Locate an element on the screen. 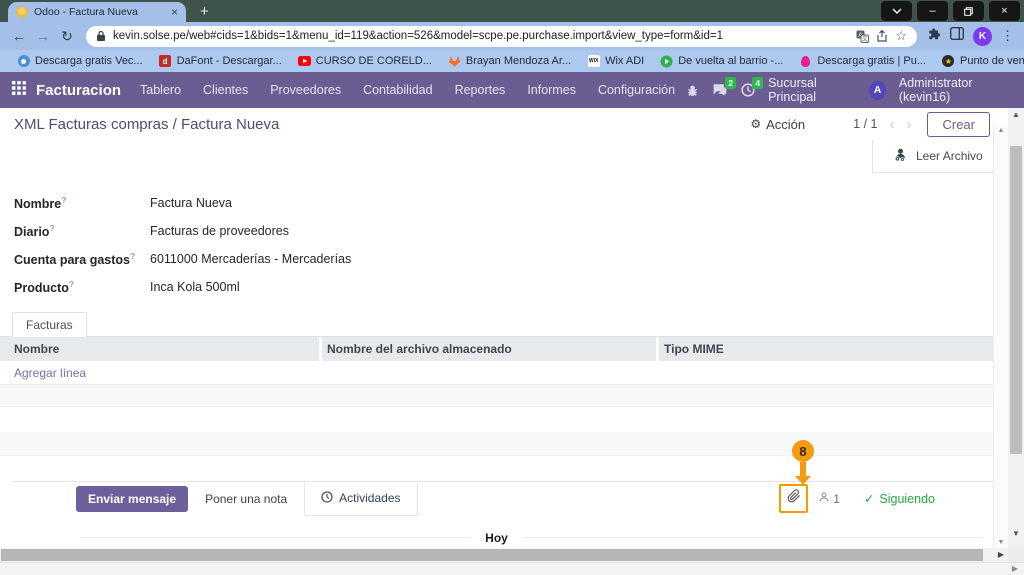  star-badge-icon: ★ is located at coordinates (948, 61).